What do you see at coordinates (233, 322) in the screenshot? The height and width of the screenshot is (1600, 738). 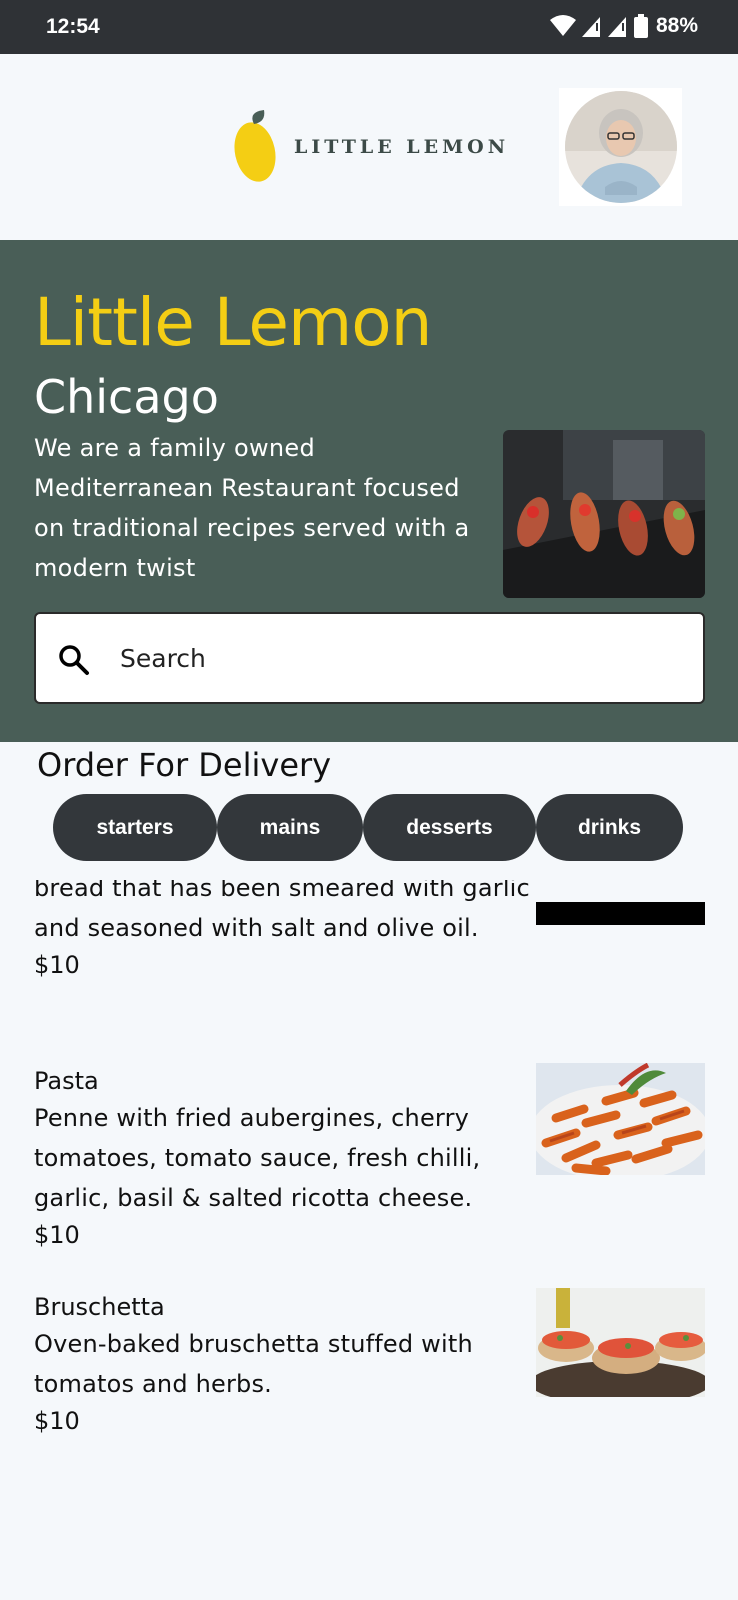 I see `hero-title: Little Lemon` at bounding box center [233, 322].